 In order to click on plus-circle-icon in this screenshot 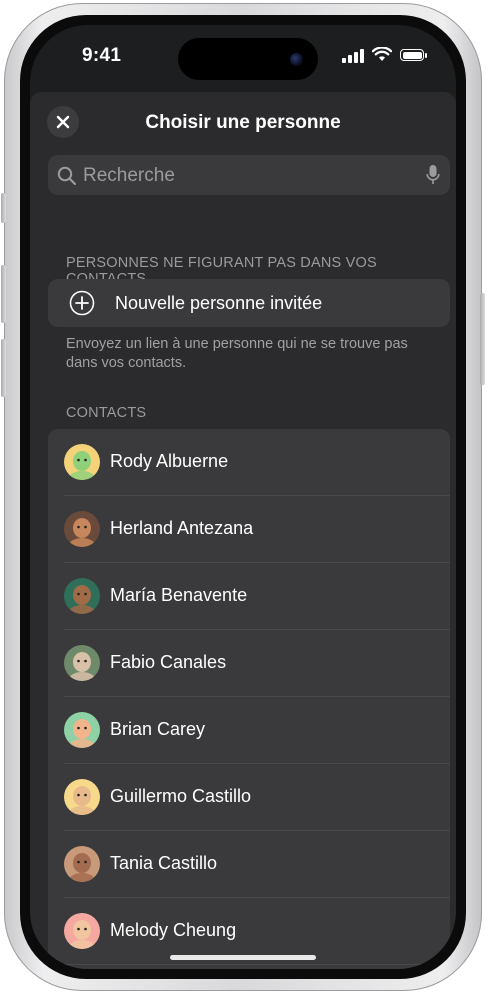, I will do `click(82, 303)`.